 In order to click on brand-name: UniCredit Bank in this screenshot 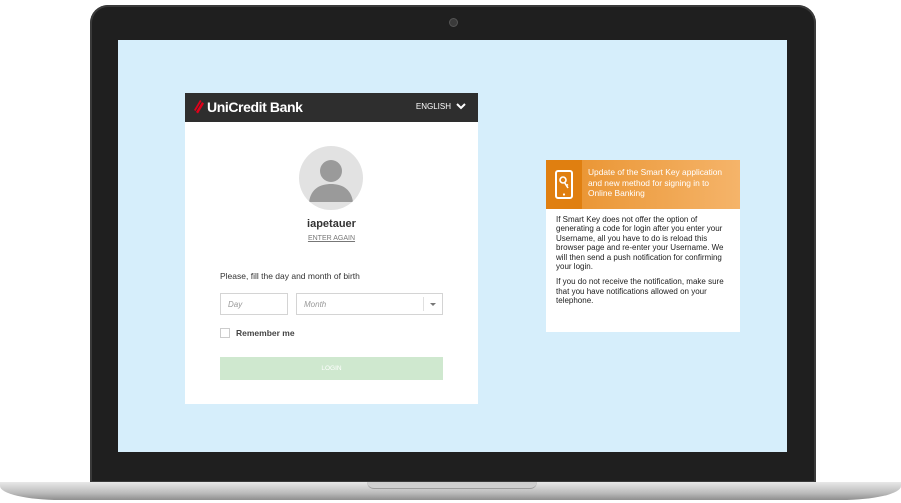, I will do `click(255, 107)`.